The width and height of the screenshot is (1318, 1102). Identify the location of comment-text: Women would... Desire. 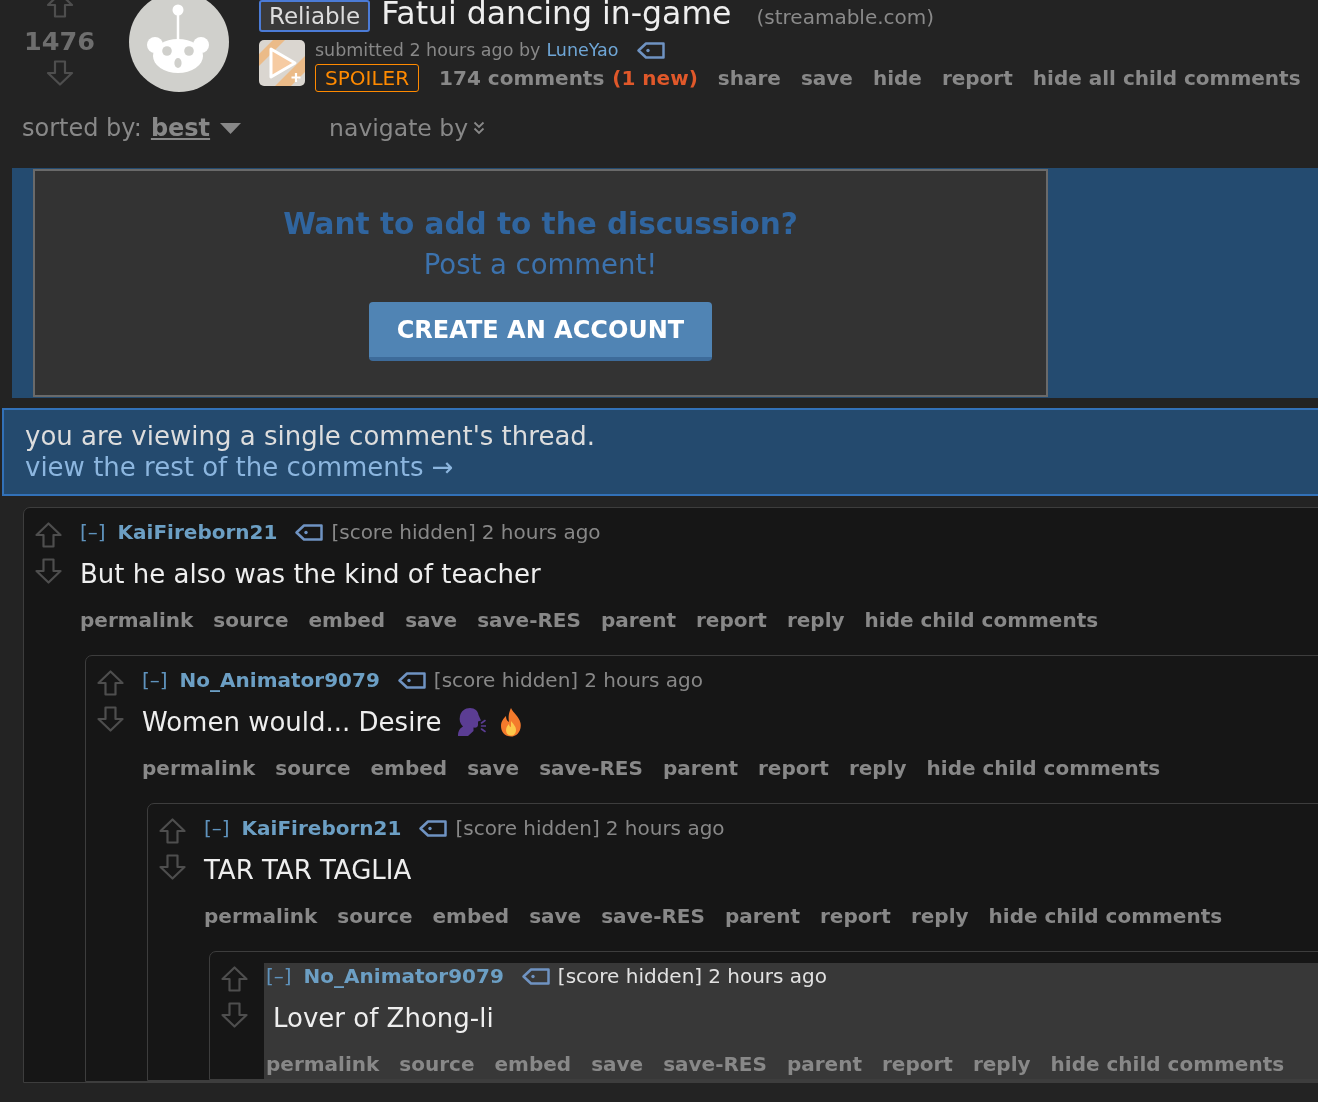
(292, 722).